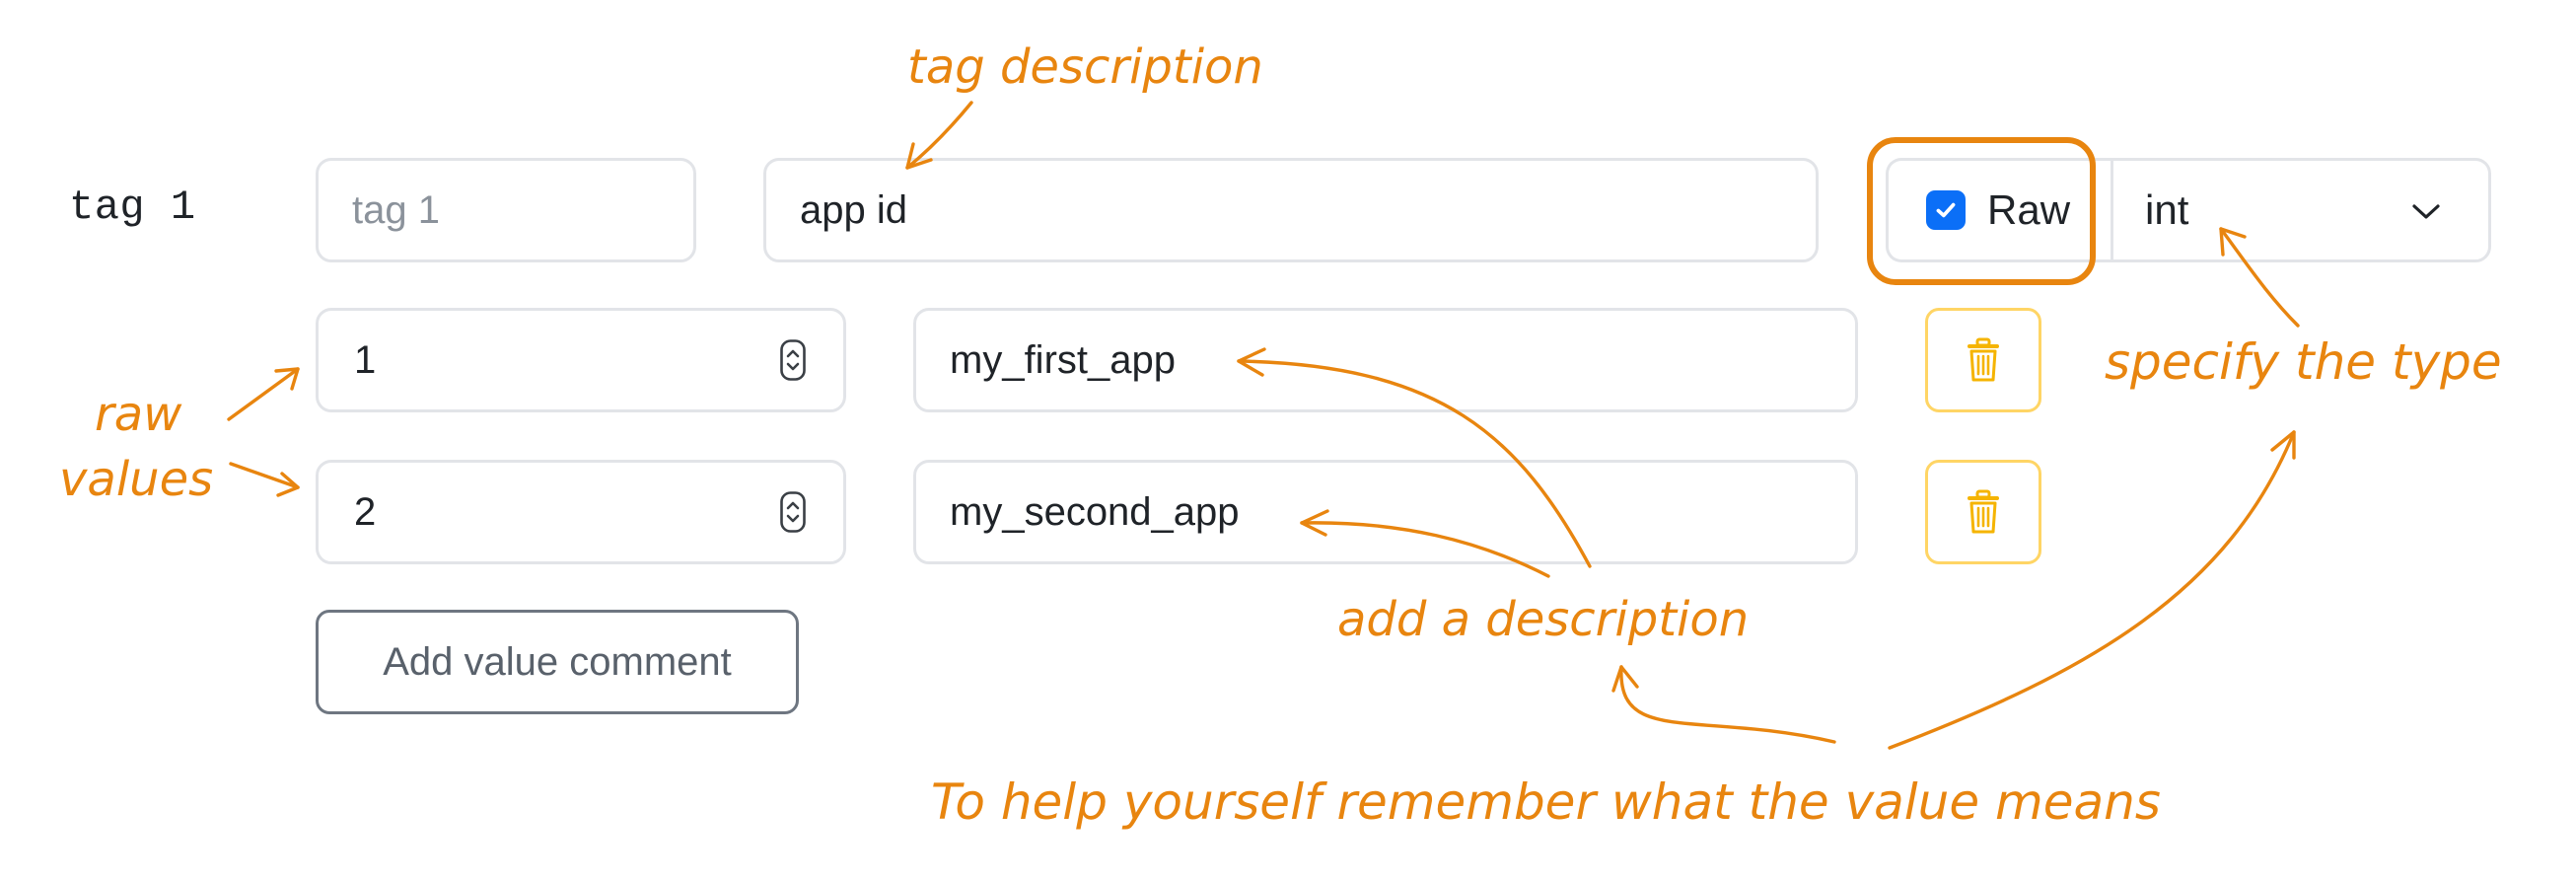  I want to click on arrow-specify-type, so click(2260, 277).